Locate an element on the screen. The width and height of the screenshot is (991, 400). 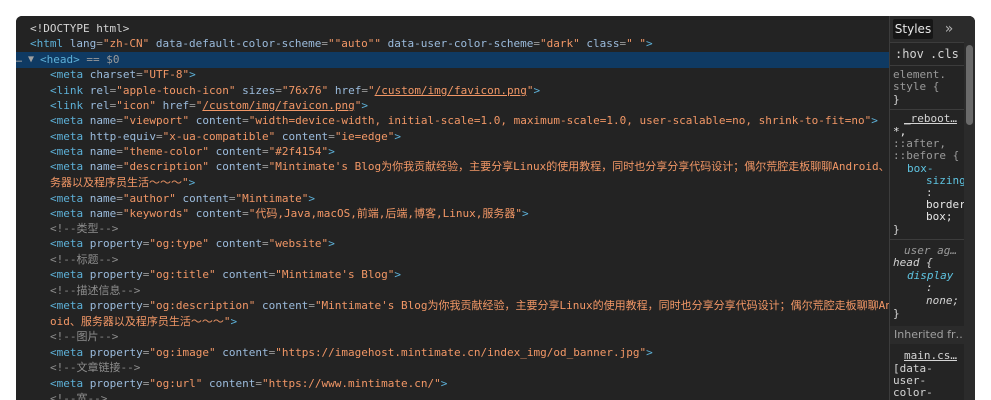
rule-separator is located at coordinates (927, 109).